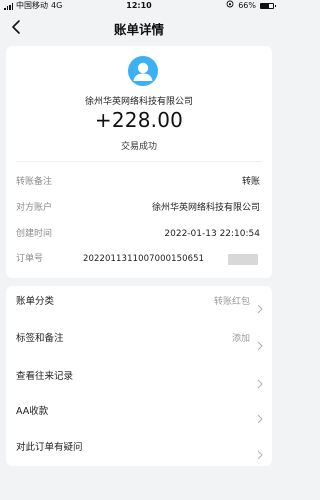  Describe the element at coordinates (240, 339) in the screenshot. I see `menu-item-value: 添加` at that location.